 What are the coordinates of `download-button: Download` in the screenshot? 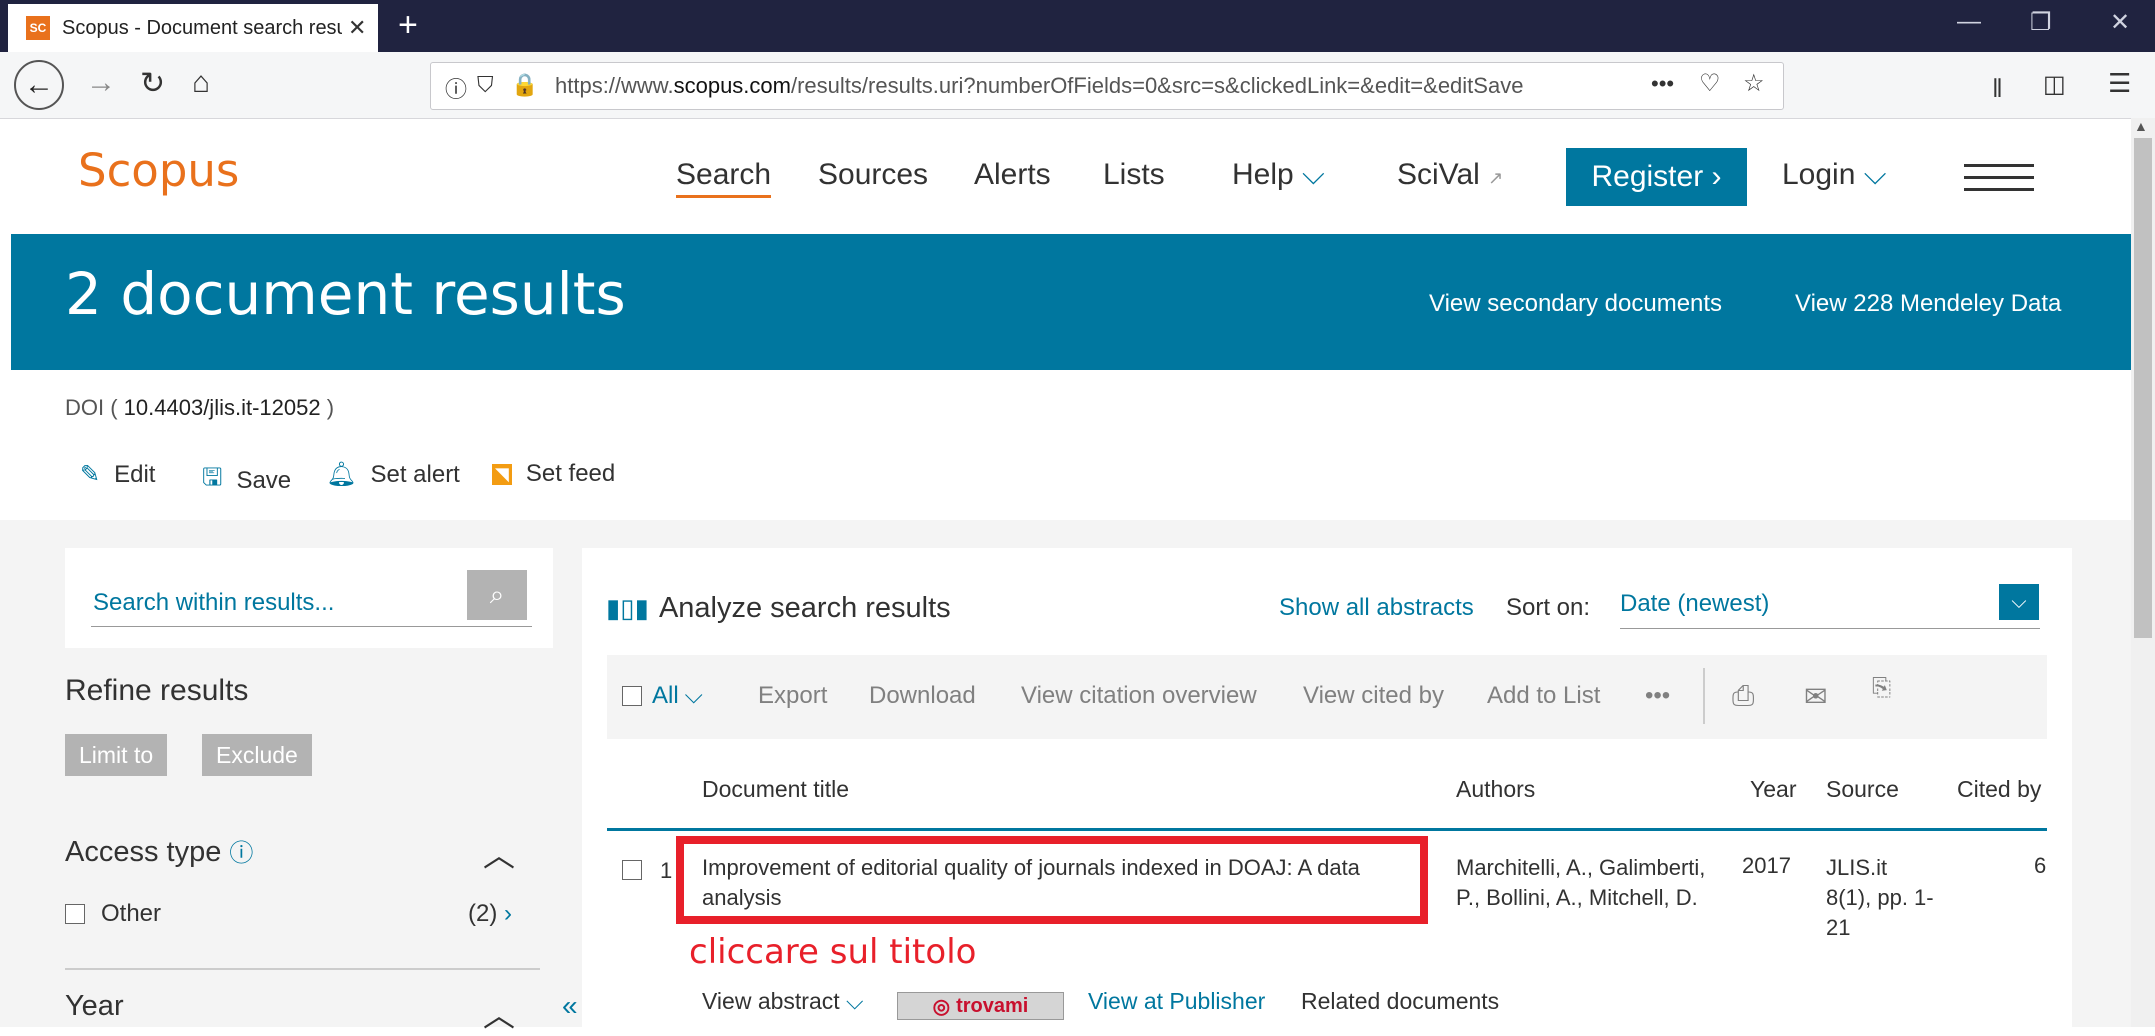 It's located at (922, 696).